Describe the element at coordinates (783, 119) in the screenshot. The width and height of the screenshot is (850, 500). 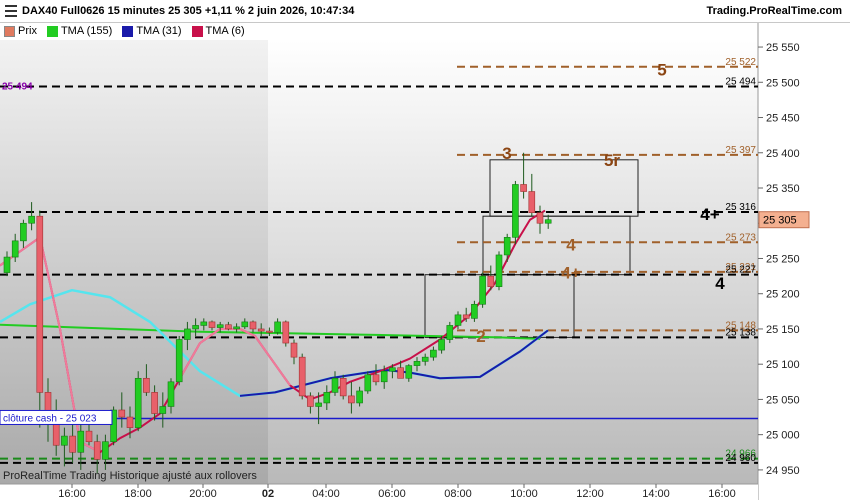
I see `y-tick-label: 25 450` at that location.